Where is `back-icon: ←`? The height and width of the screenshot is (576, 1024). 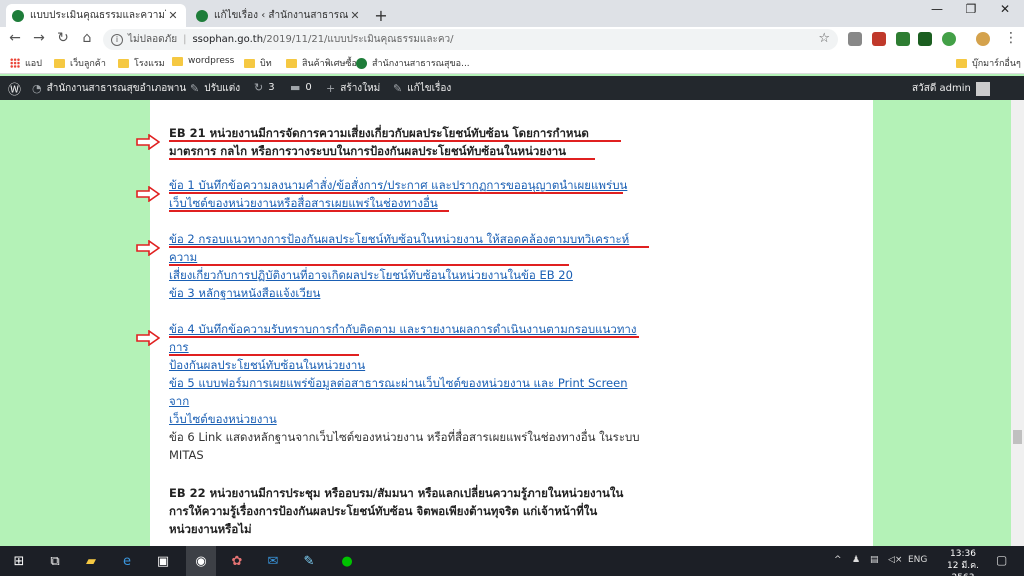 back-icon: ← is located at coordinates (15, 38).